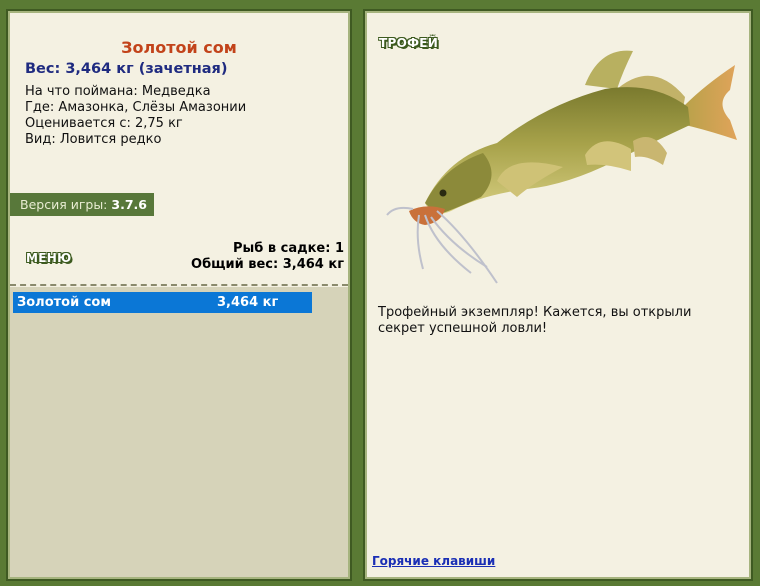 The height and width of the screenshot is (586, 760). I want to click on fish-anal-fin, so click(650, 151).